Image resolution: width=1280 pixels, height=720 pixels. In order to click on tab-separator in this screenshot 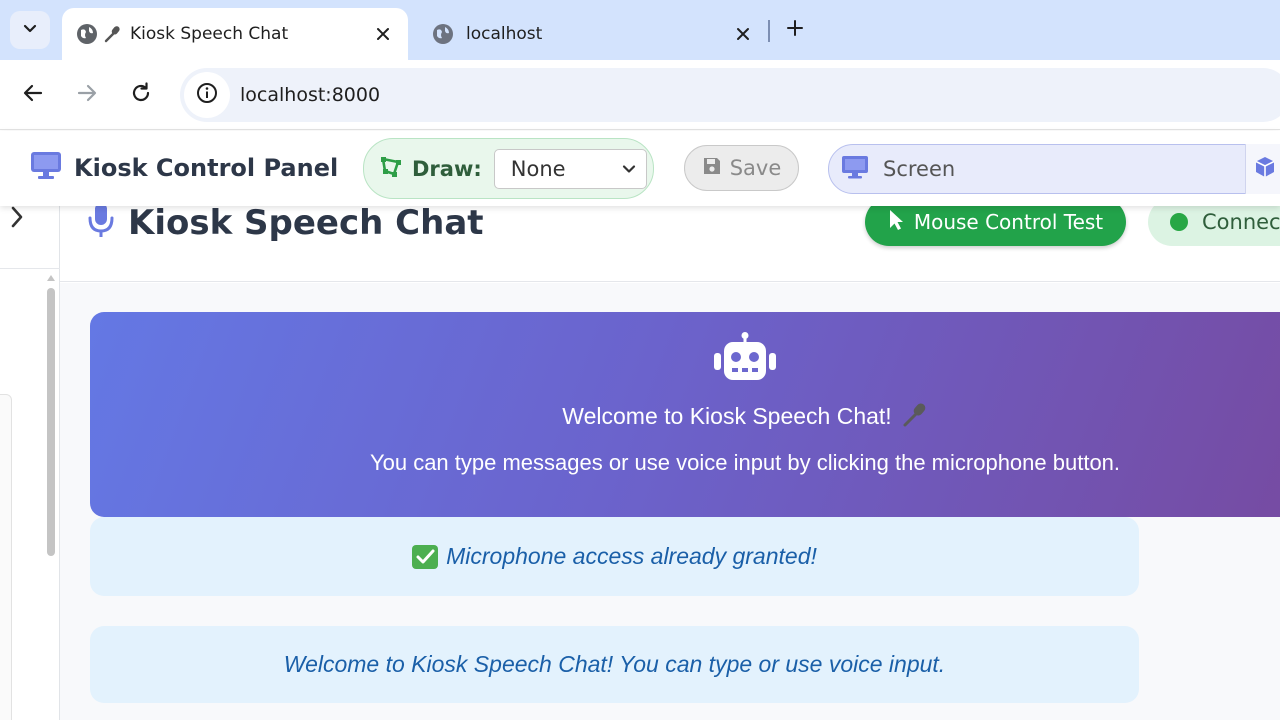, I will do `click(769, 31)`.